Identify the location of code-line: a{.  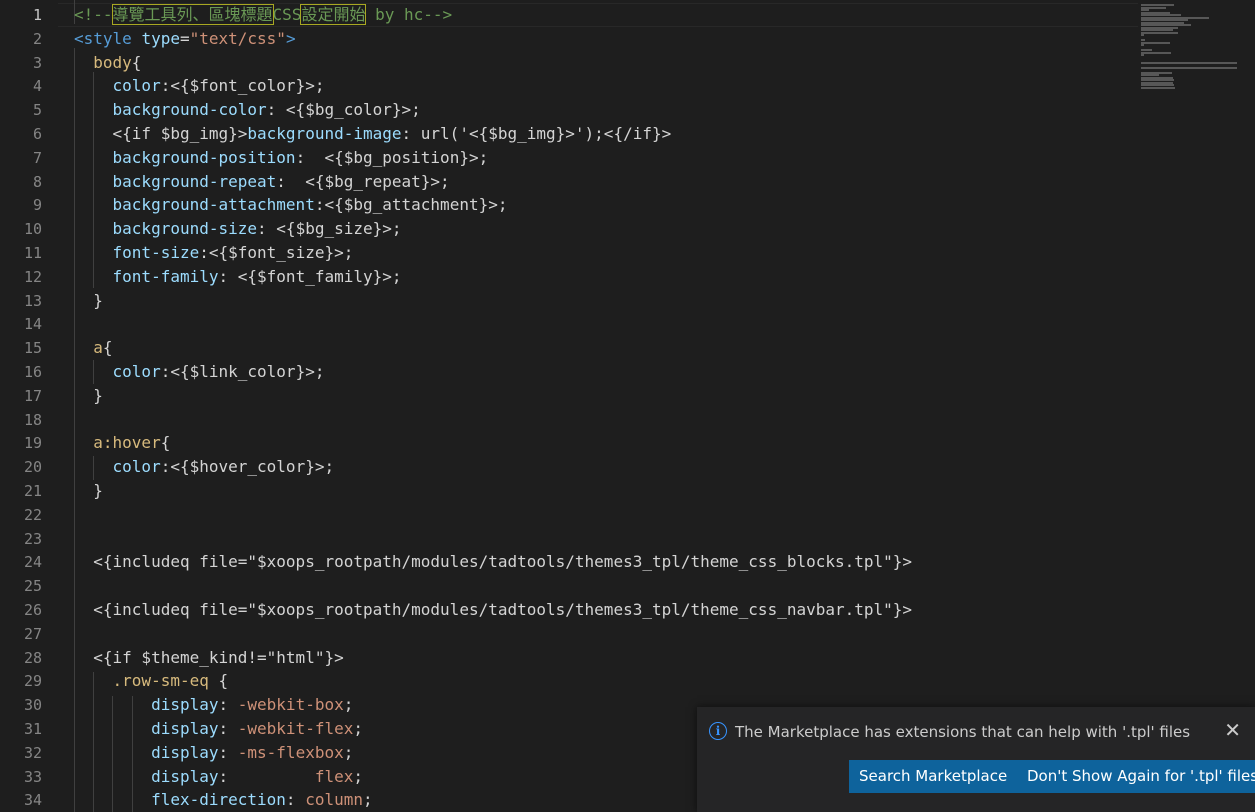
(93, 348).